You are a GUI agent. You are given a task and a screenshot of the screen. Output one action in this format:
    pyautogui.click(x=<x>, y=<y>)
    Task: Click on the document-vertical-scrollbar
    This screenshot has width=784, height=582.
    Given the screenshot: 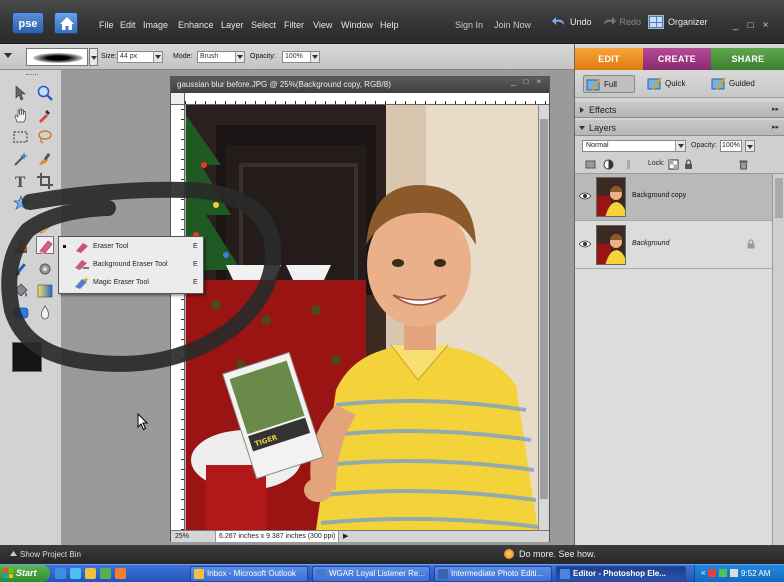 What is the action you would take?
    pyautogui.click(x=543, y=317)
    